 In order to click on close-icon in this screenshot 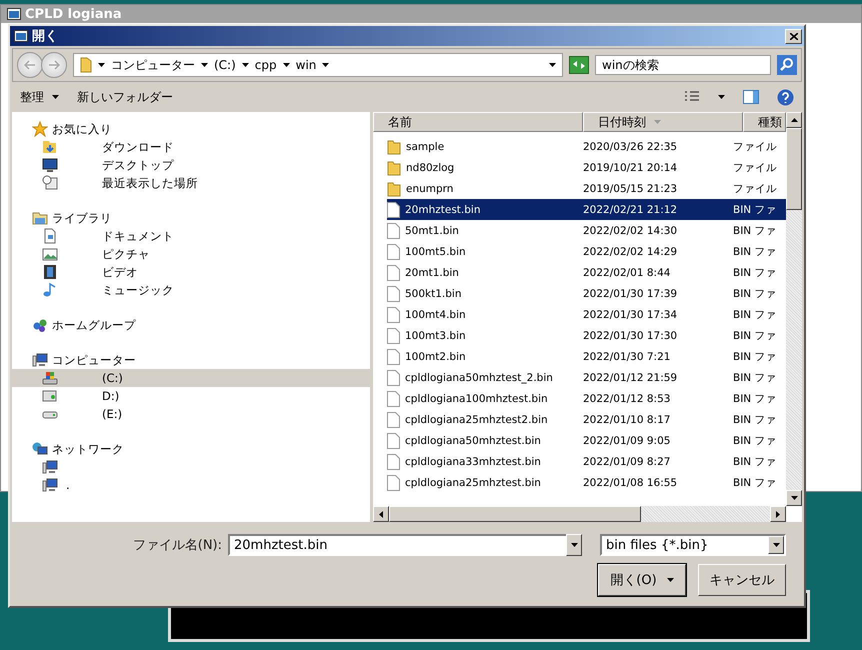, I will do `click(794, 36)`.